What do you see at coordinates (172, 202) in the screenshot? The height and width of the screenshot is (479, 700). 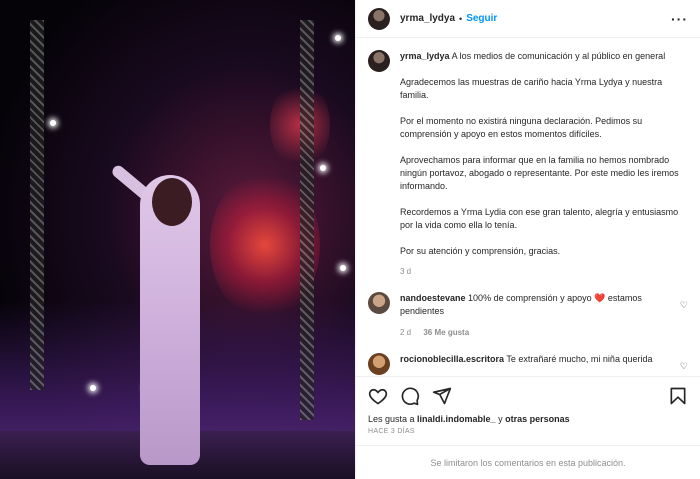 I see `singer-head` at bounding box center [172, 202].